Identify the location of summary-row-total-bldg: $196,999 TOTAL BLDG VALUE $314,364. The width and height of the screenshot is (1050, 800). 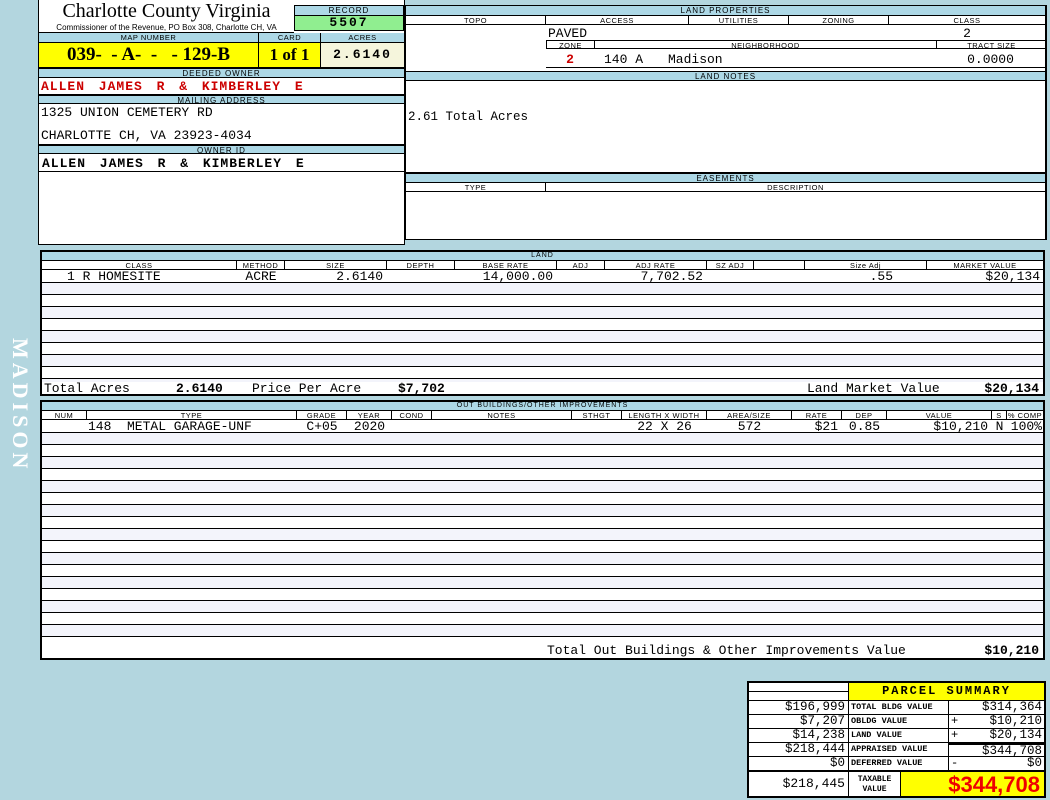
(896, 708).